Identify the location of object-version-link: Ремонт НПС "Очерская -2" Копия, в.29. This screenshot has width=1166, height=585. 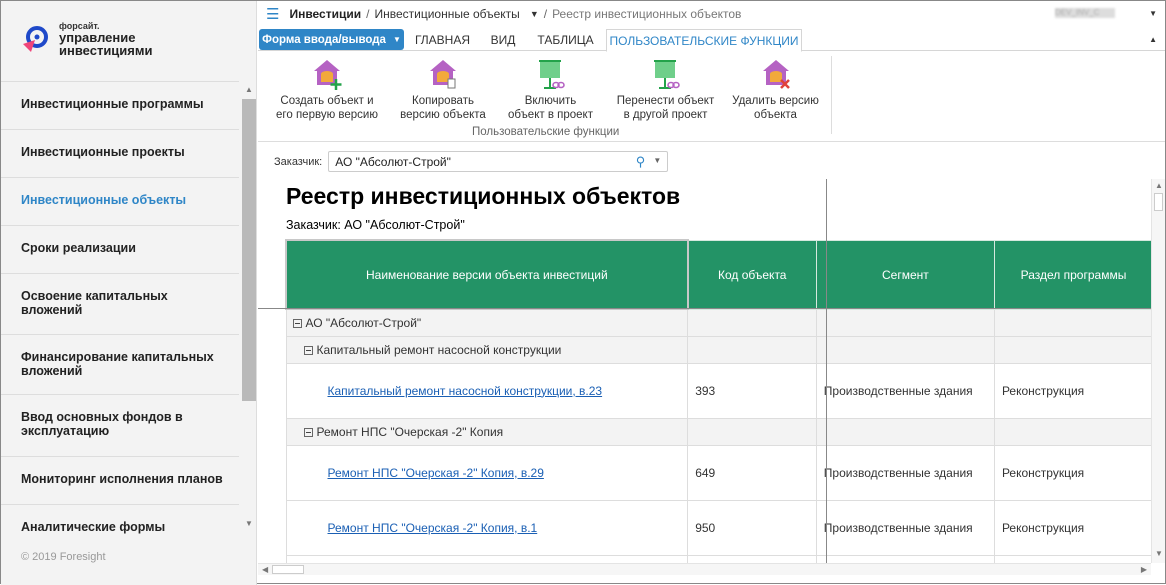
(436, 473).